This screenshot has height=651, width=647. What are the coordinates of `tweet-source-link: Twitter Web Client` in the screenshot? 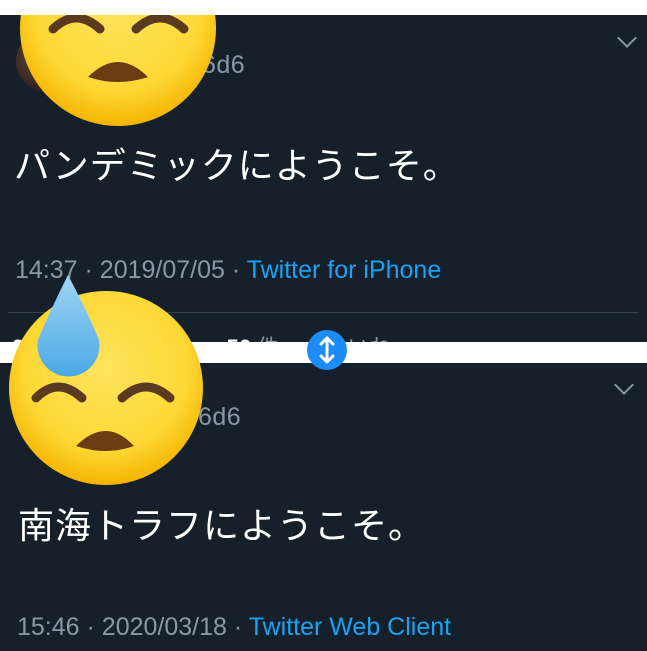 It's located at (350, 627).